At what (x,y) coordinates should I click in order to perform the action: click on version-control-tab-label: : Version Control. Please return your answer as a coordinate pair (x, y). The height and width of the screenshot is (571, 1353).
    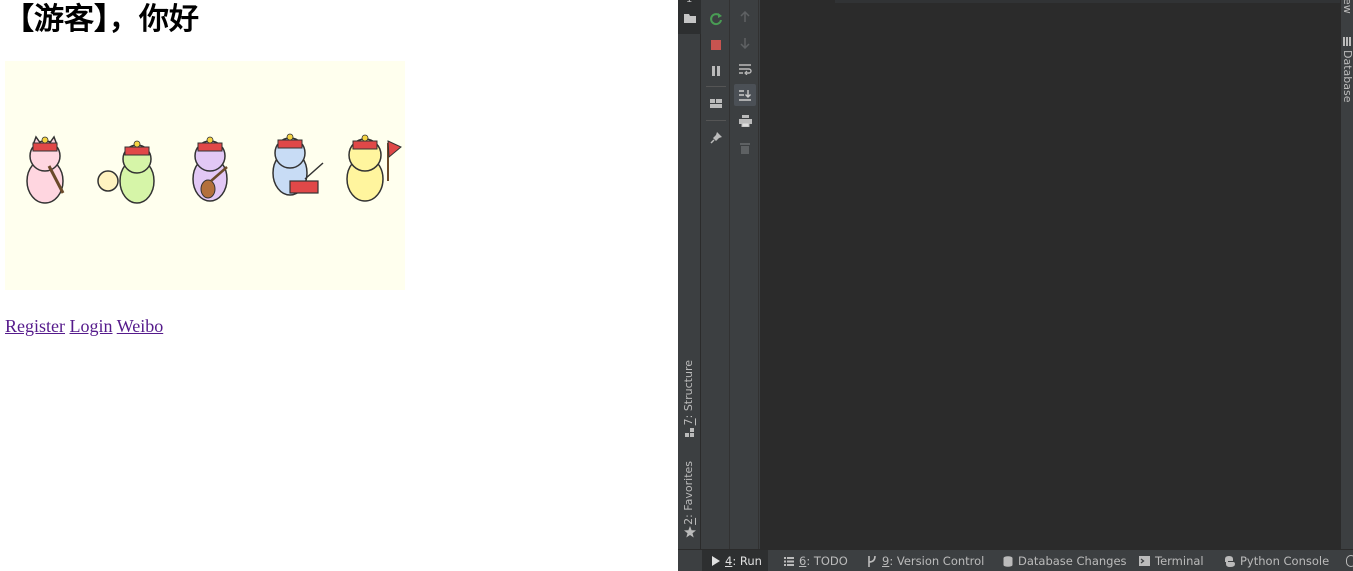
    Looking at the image, I should click on (937, 561).